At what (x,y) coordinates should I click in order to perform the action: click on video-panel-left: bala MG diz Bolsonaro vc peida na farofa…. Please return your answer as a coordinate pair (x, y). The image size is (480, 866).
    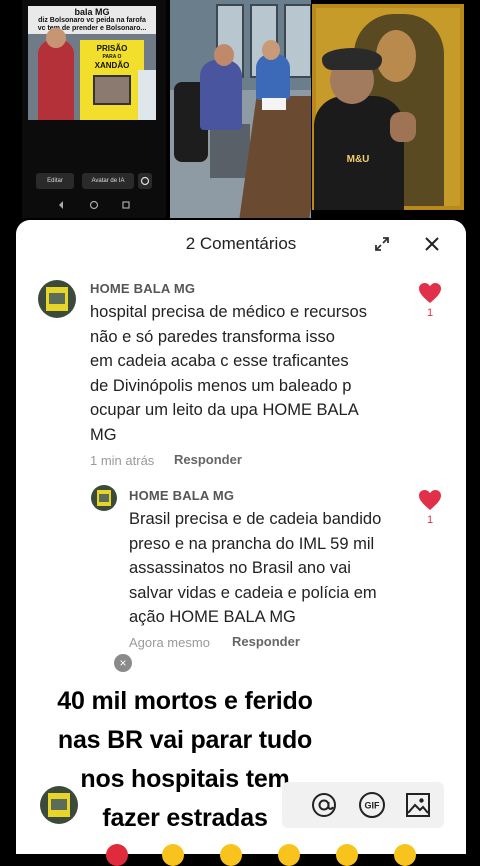
    Looking at the image, I should click on (94, 109).